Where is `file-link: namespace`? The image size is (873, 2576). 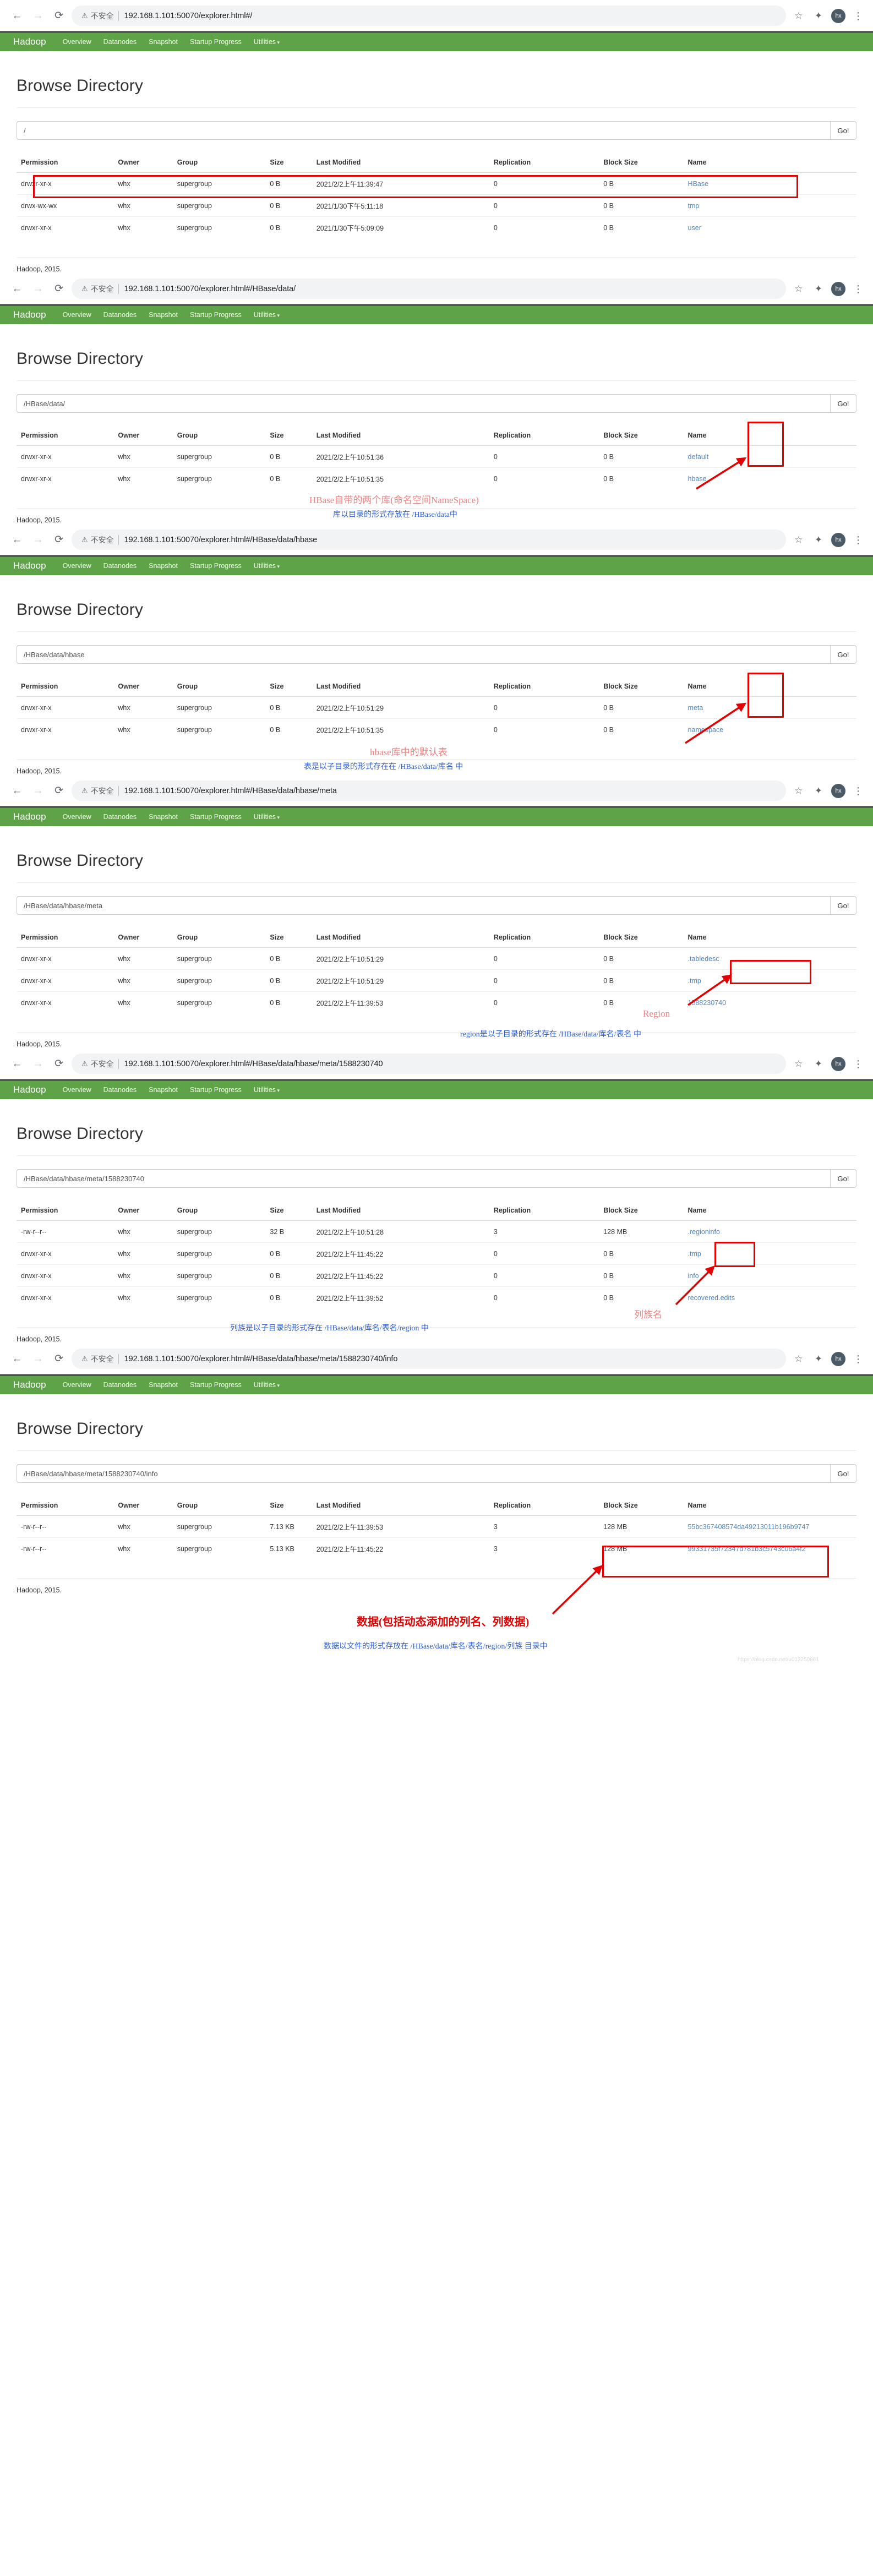
file-link: namespace is located at coordinates (706, 730).